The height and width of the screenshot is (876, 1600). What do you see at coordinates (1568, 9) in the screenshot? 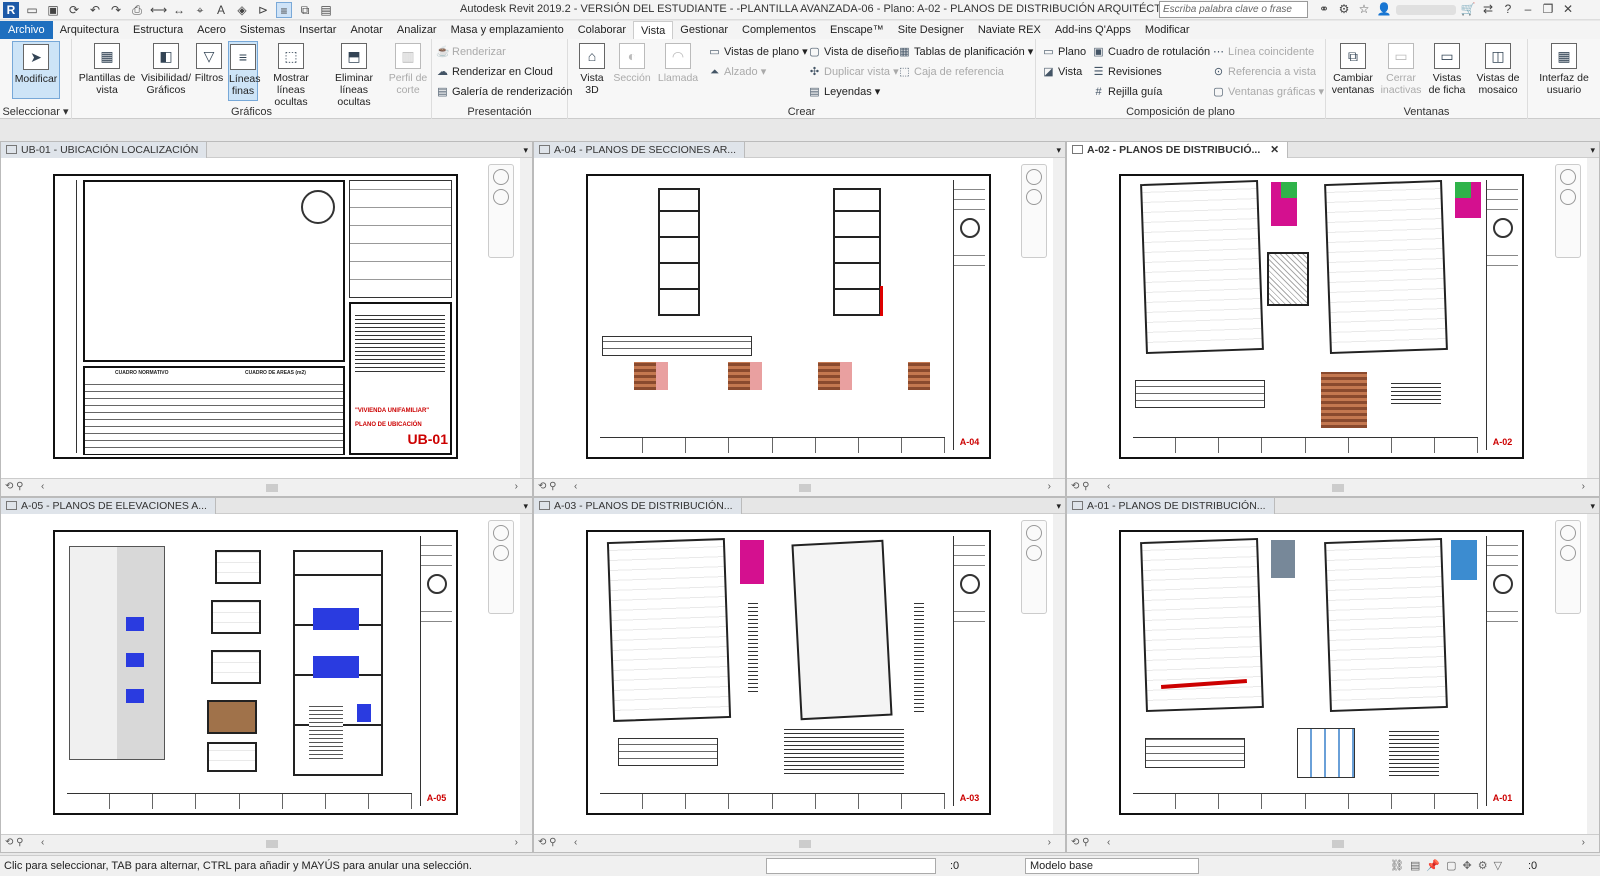
I see `close-icon: ✕` at bounding box center [1568, 9].